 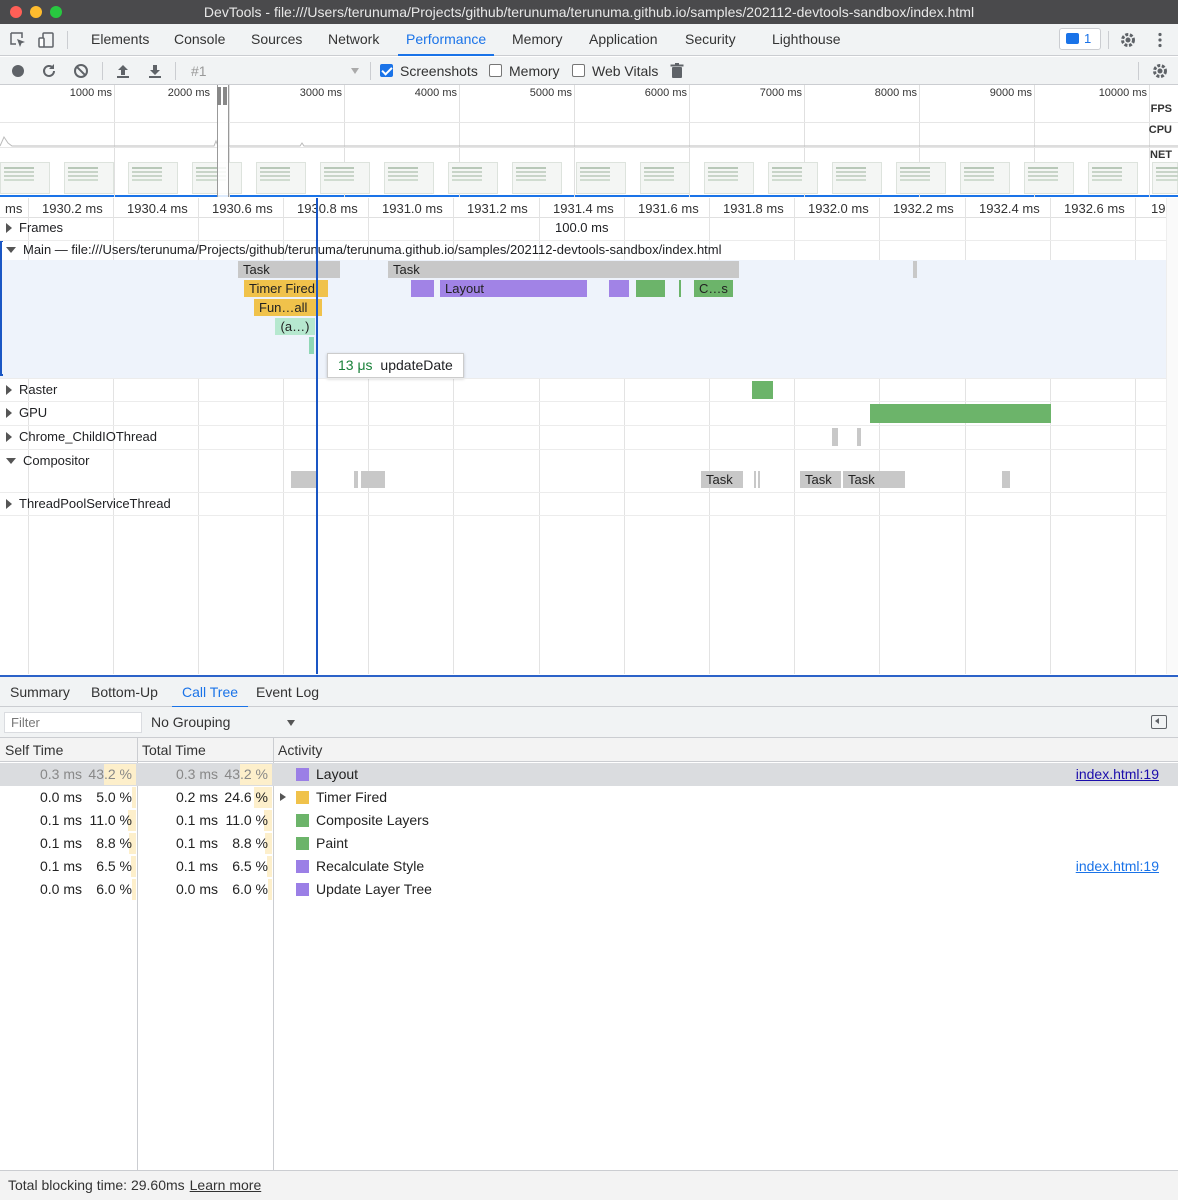 What do you see at coordinates (583, 229) in the screenshot?
I see `frames-track: Frames 100.0 ms` at bounding box center [583, 229].